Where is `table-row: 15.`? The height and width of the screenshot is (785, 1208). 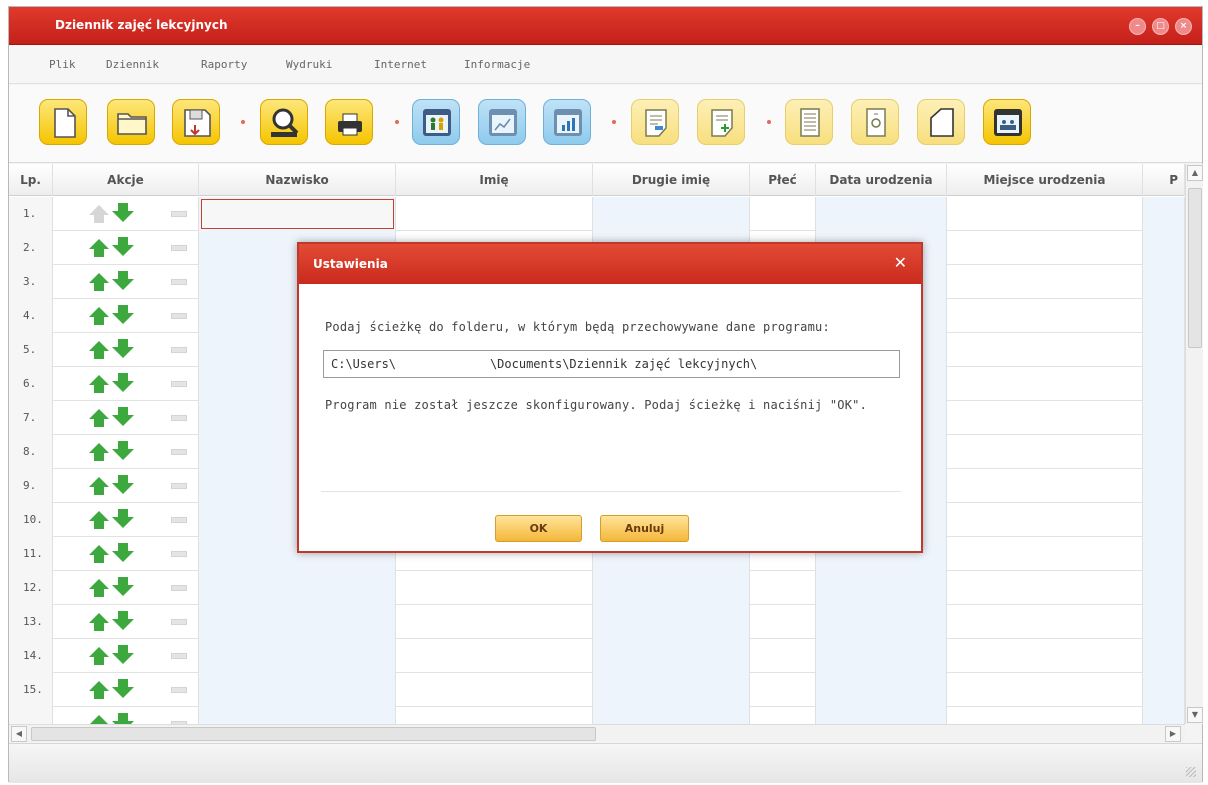 table-row: 15. is located at coordinates (597, 690).